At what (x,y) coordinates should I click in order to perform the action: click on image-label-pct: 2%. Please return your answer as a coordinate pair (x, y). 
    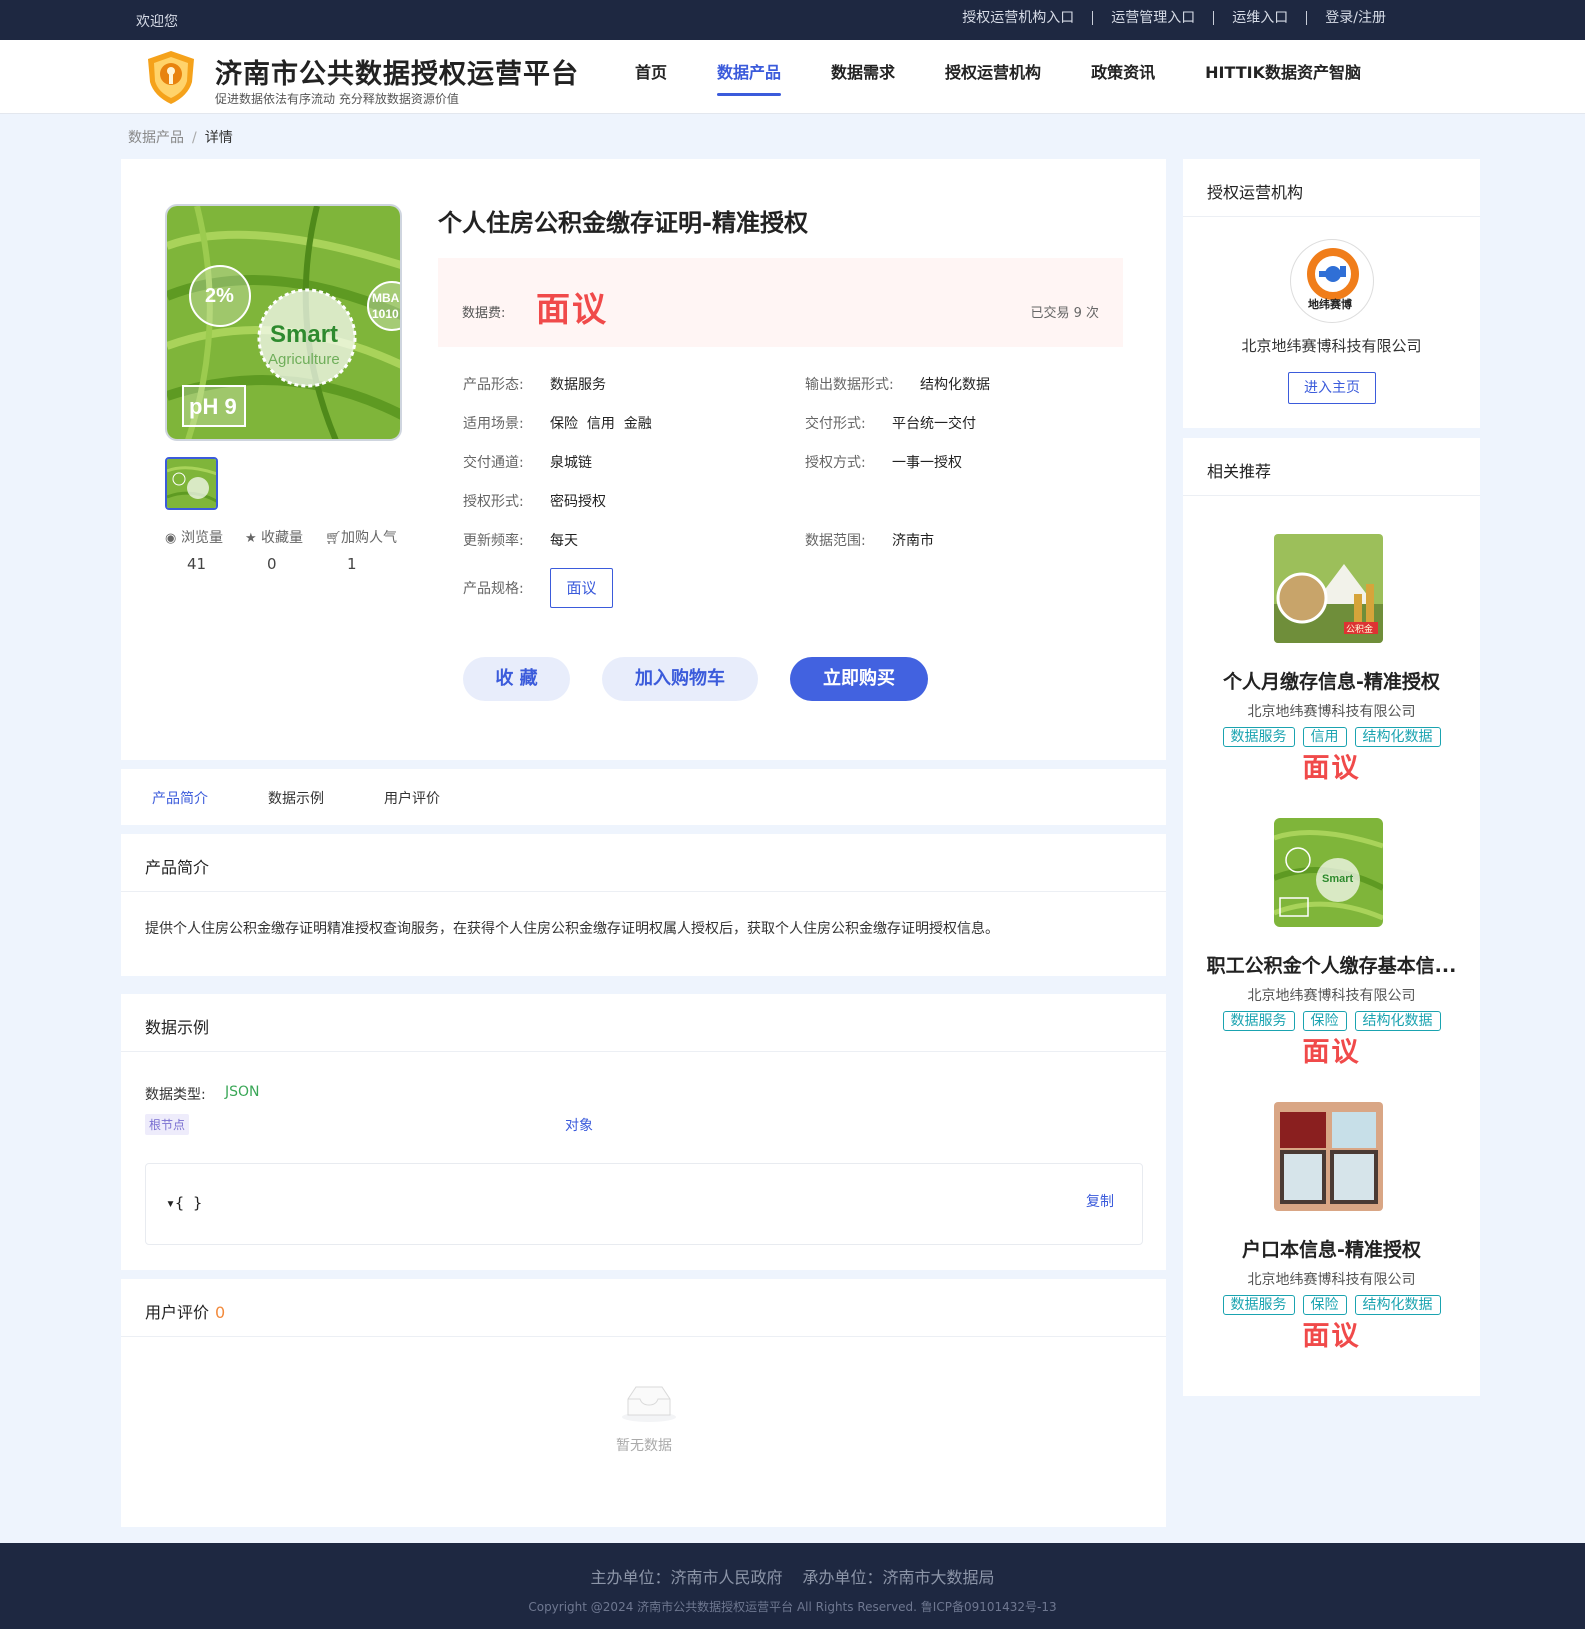
    Looking at the image, I should click on (219, 296).